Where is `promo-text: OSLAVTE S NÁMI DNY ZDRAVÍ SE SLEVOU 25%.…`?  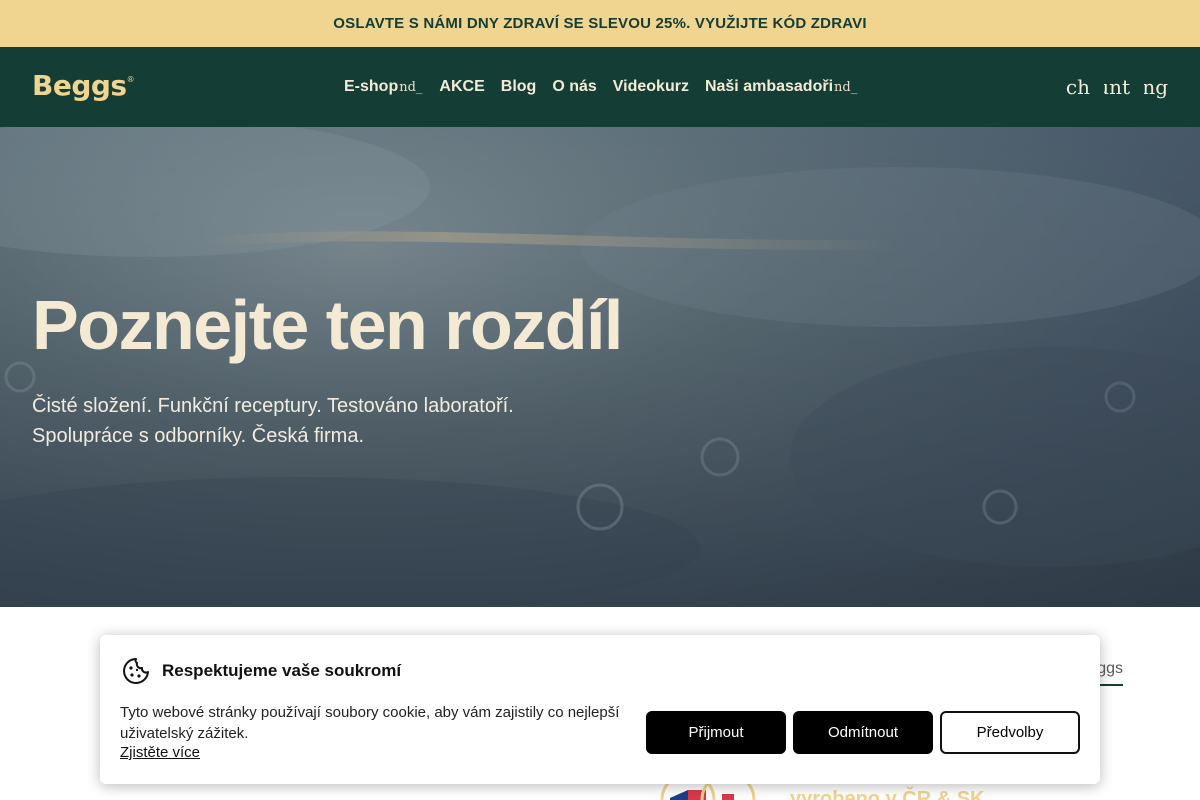
promo-text: OSLAVTE S NÁMI DNY ZDRAVÍ SE SLEVOU 25%.… is located at coordinates (600, 23).